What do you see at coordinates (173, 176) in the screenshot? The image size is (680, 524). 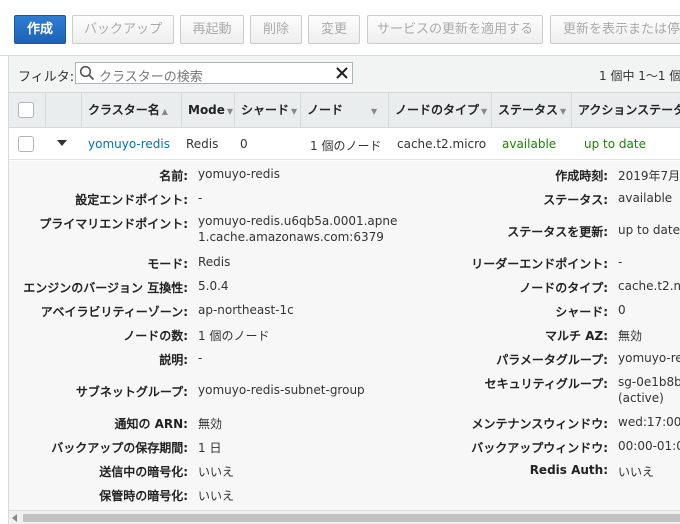 I see `detail-label-name: 名前:` at bounding box center [173, 176].